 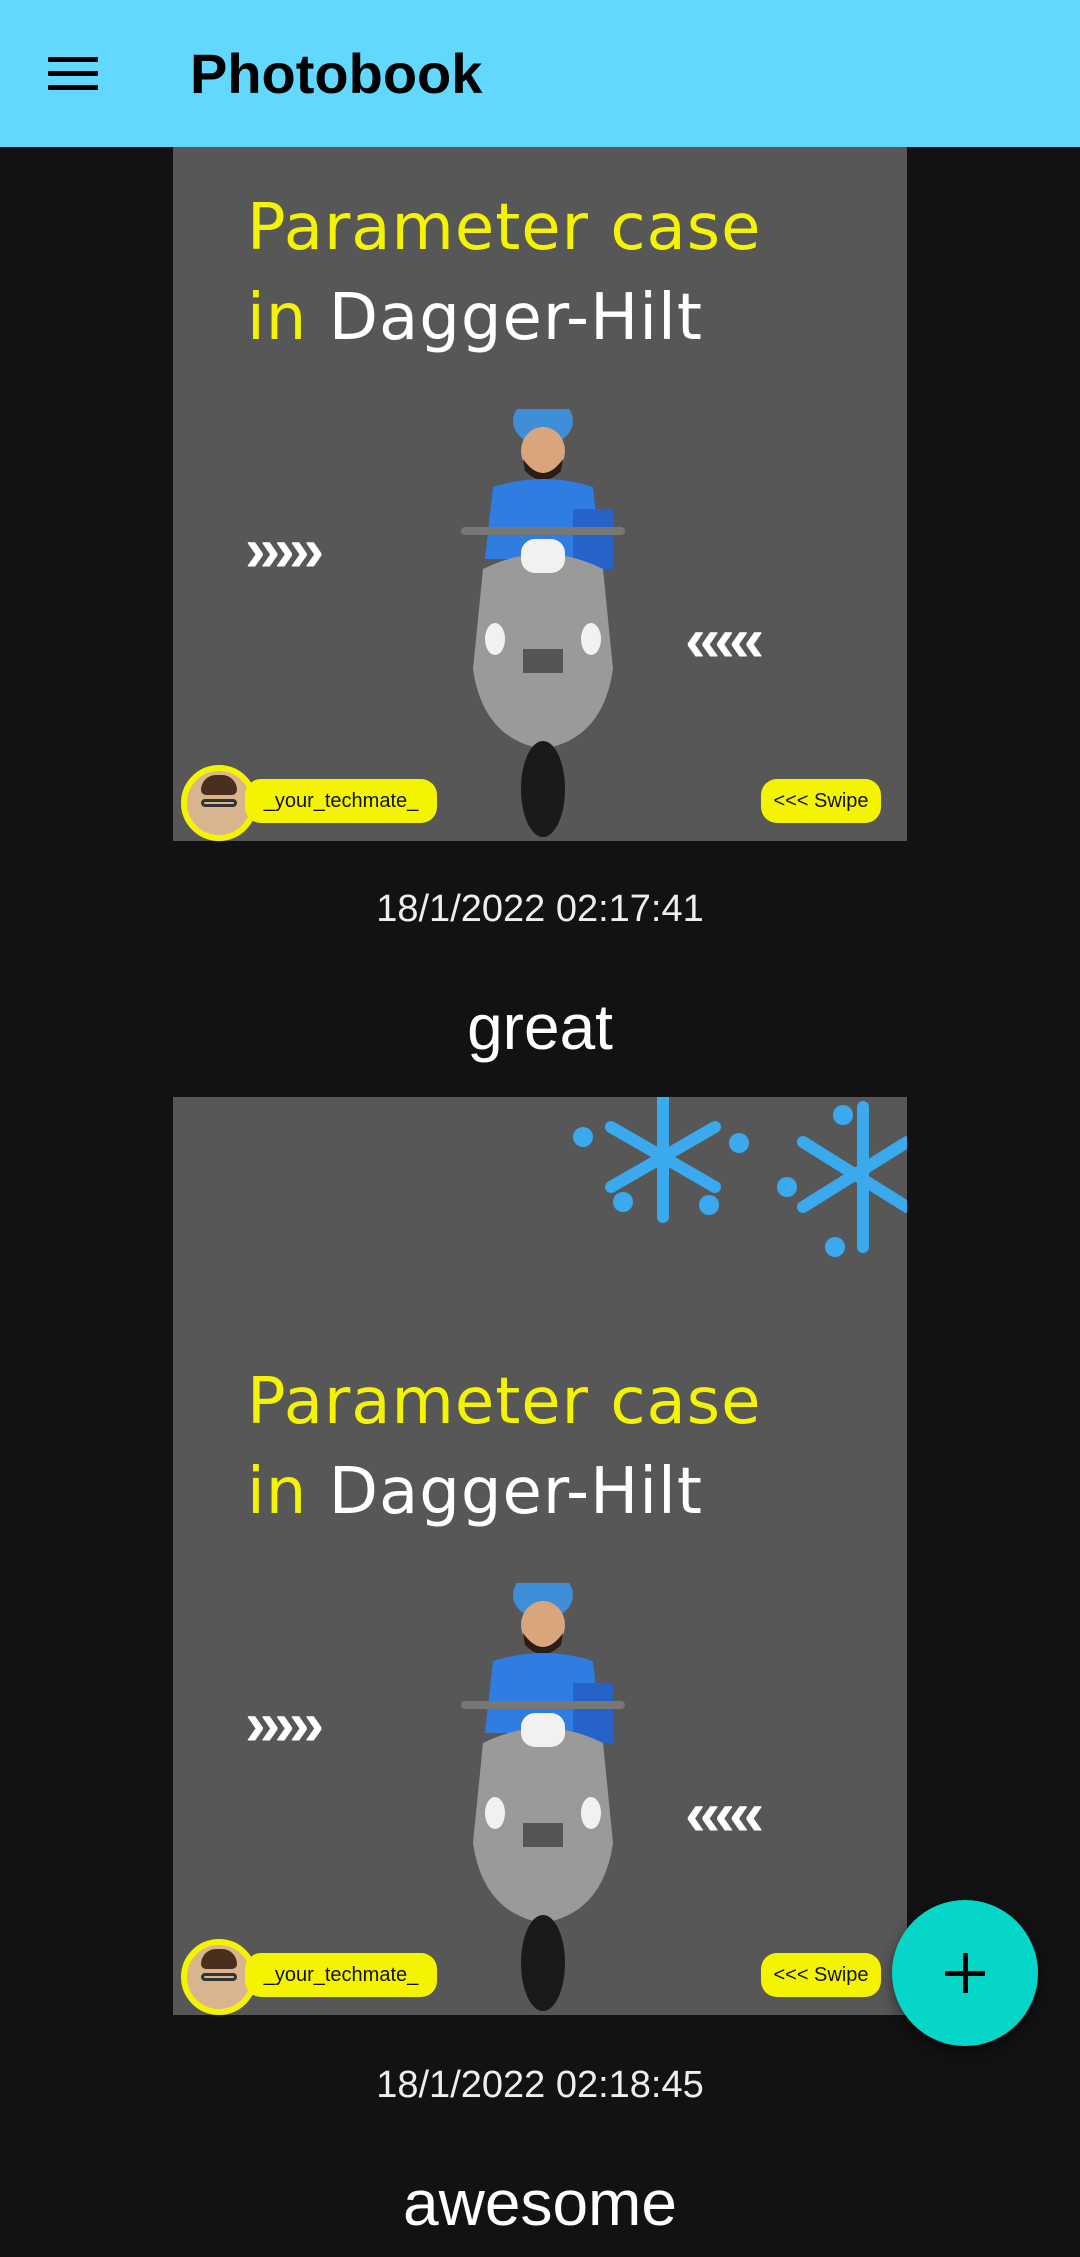 I want to click on menu-button, so click(x=73, y=74).